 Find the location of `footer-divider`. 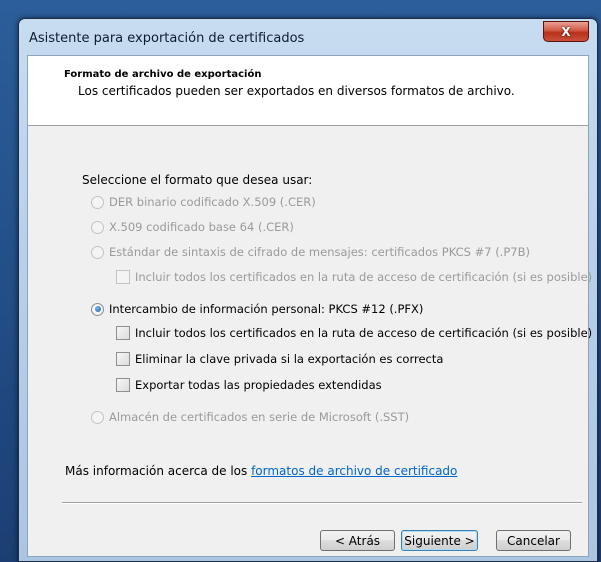

footer-divider is located at coordinates (322, 503).